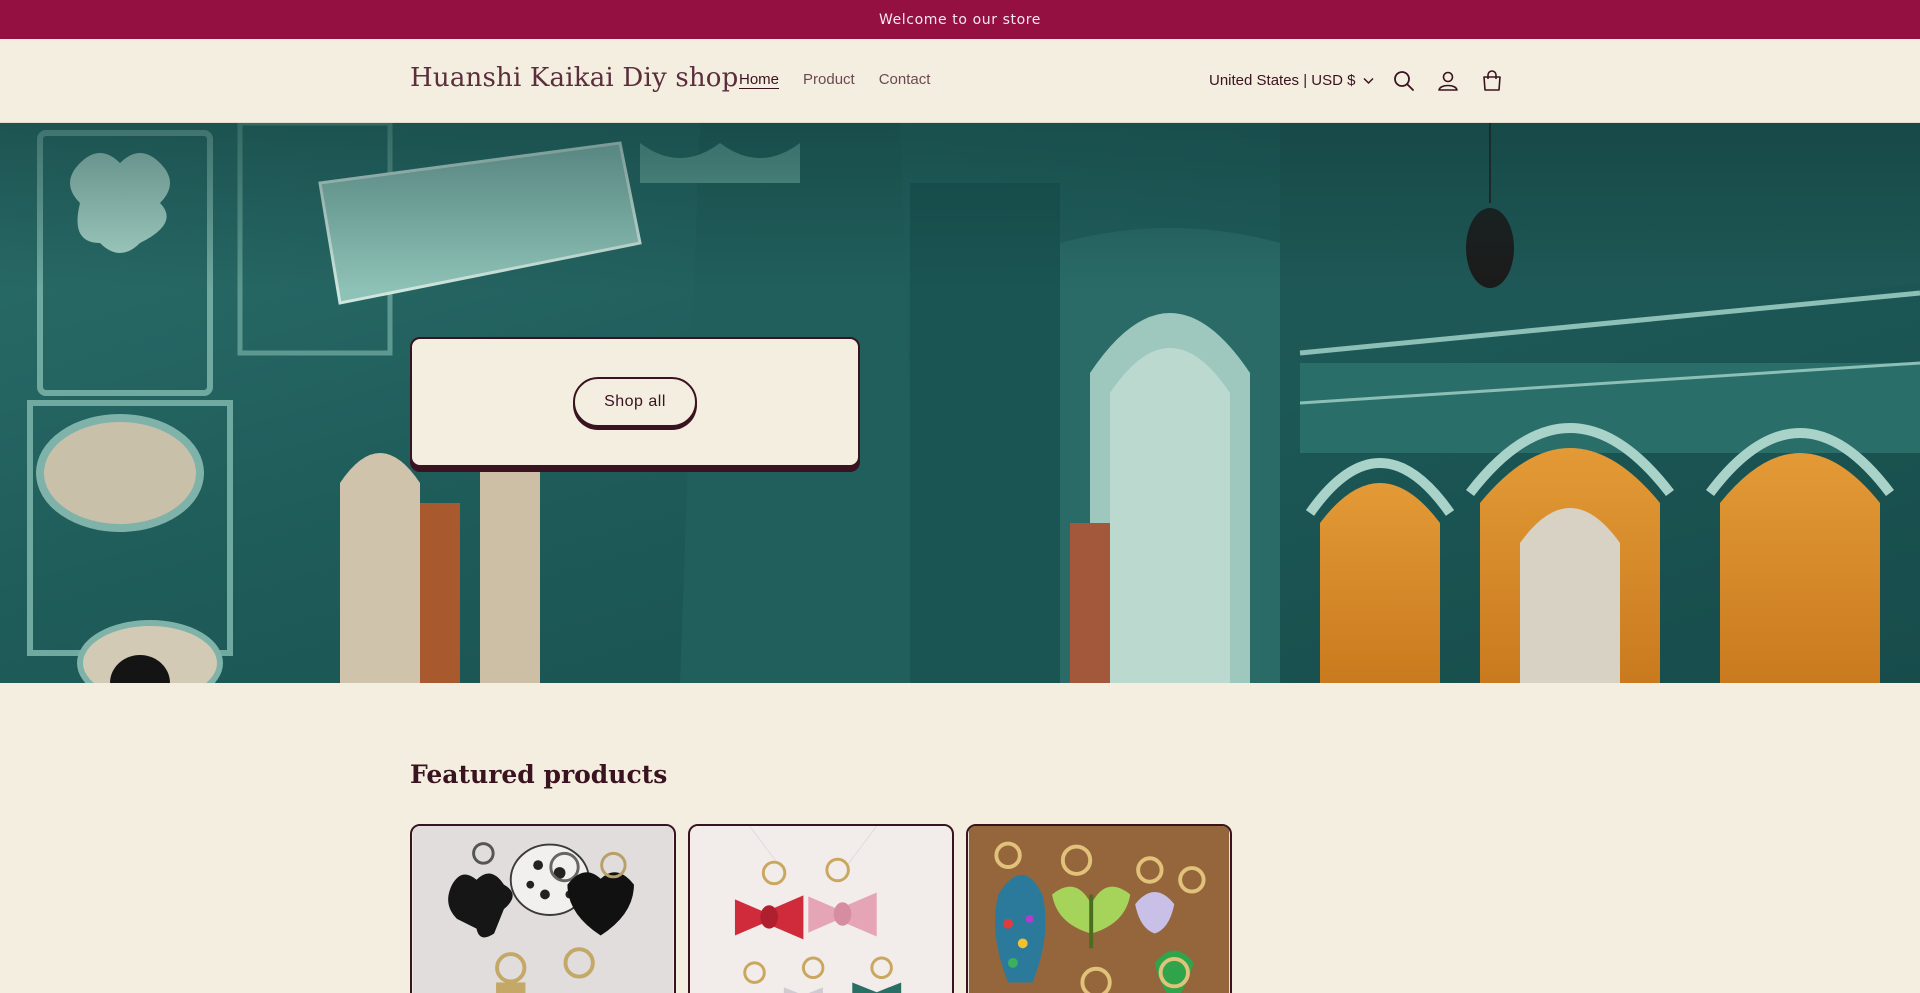  Describe the element at coordinates (759, 79) in the screenshot. I see `nav-home: Home` at that location.